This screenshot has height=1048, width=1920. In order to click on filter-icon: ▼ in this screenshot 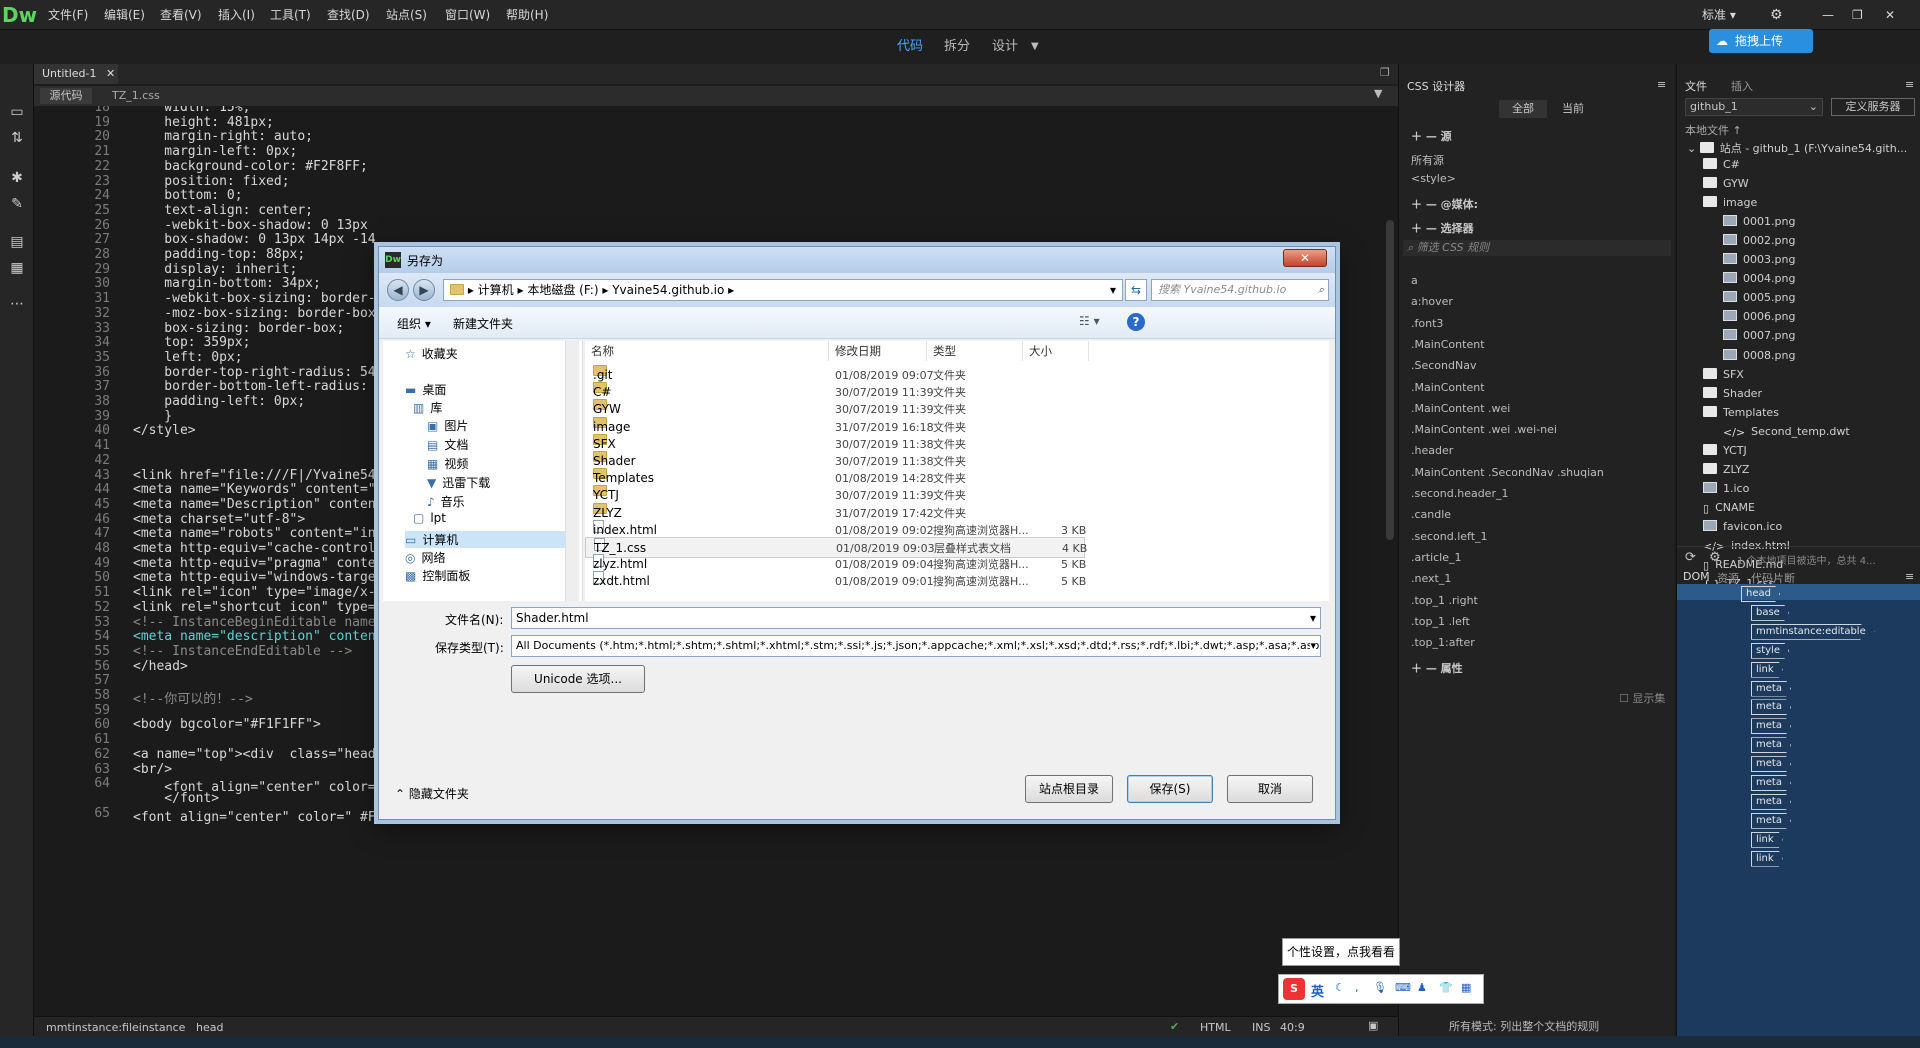, I will do `click(1378, 93)`.